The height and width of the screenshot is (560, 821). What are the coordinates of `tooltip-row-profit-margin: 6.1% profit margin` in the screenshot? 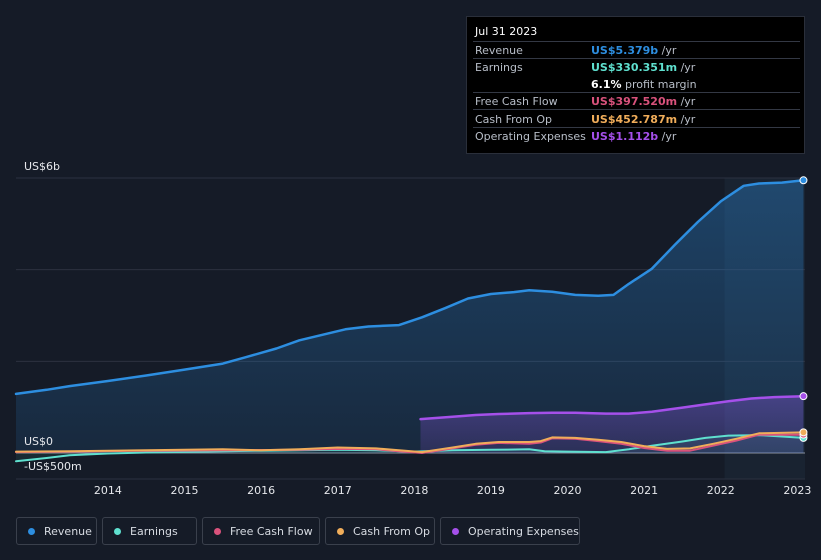 It's located at (636, 84).